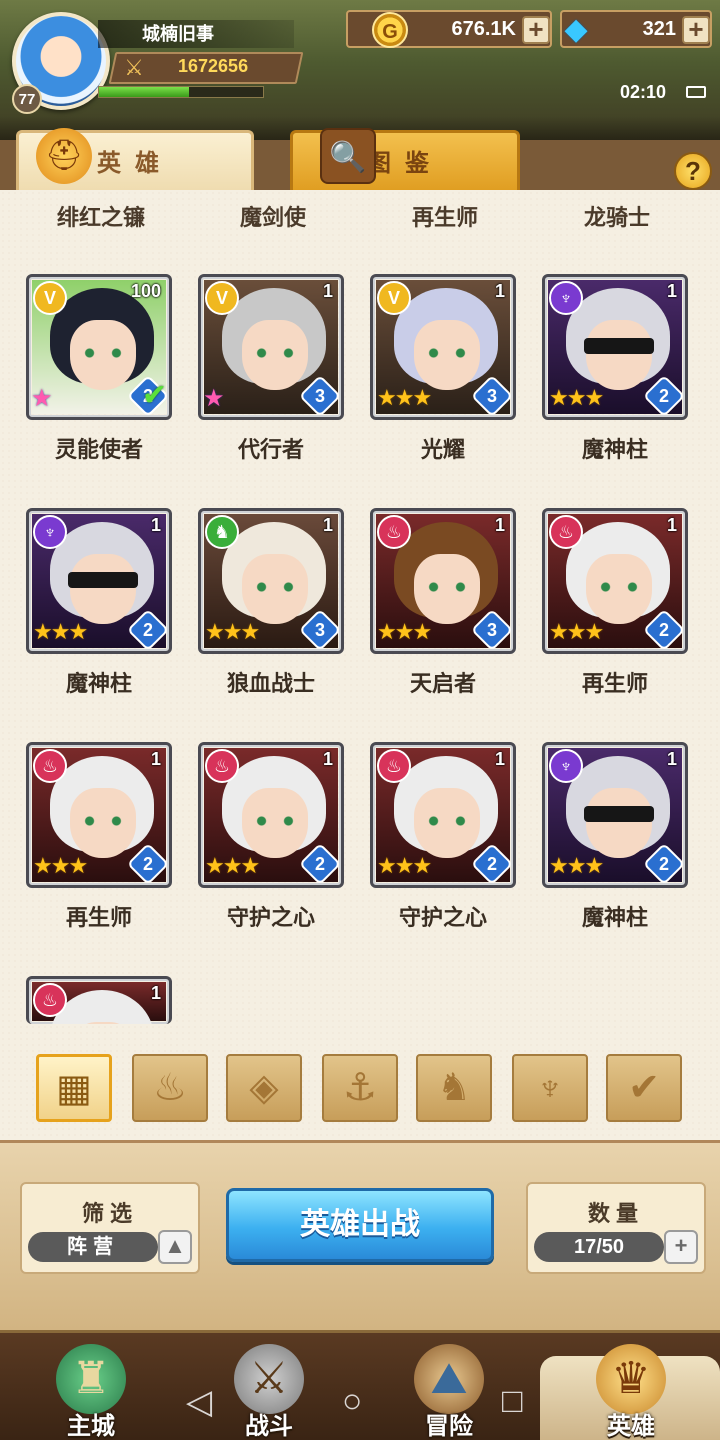 This screenshot has width=720, height=1440. I want to click on gold-amount: 676.1K, so click(484, 29).